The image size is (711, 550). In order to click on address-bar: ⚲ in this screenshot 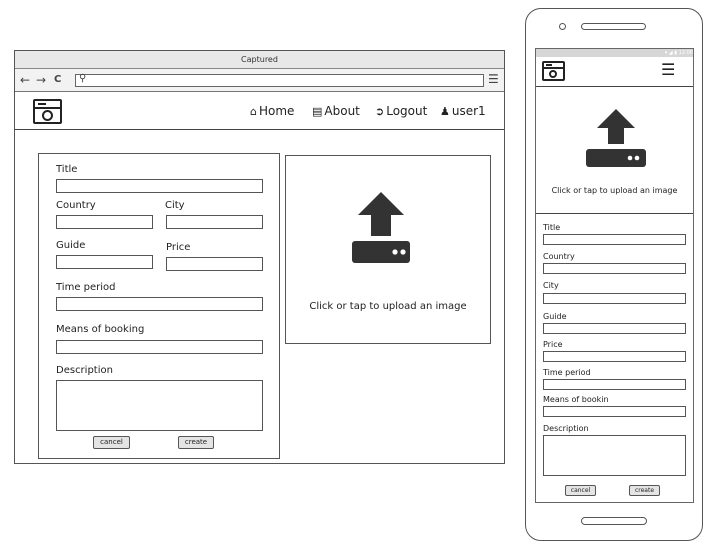, I will do `click(279, 80)`.